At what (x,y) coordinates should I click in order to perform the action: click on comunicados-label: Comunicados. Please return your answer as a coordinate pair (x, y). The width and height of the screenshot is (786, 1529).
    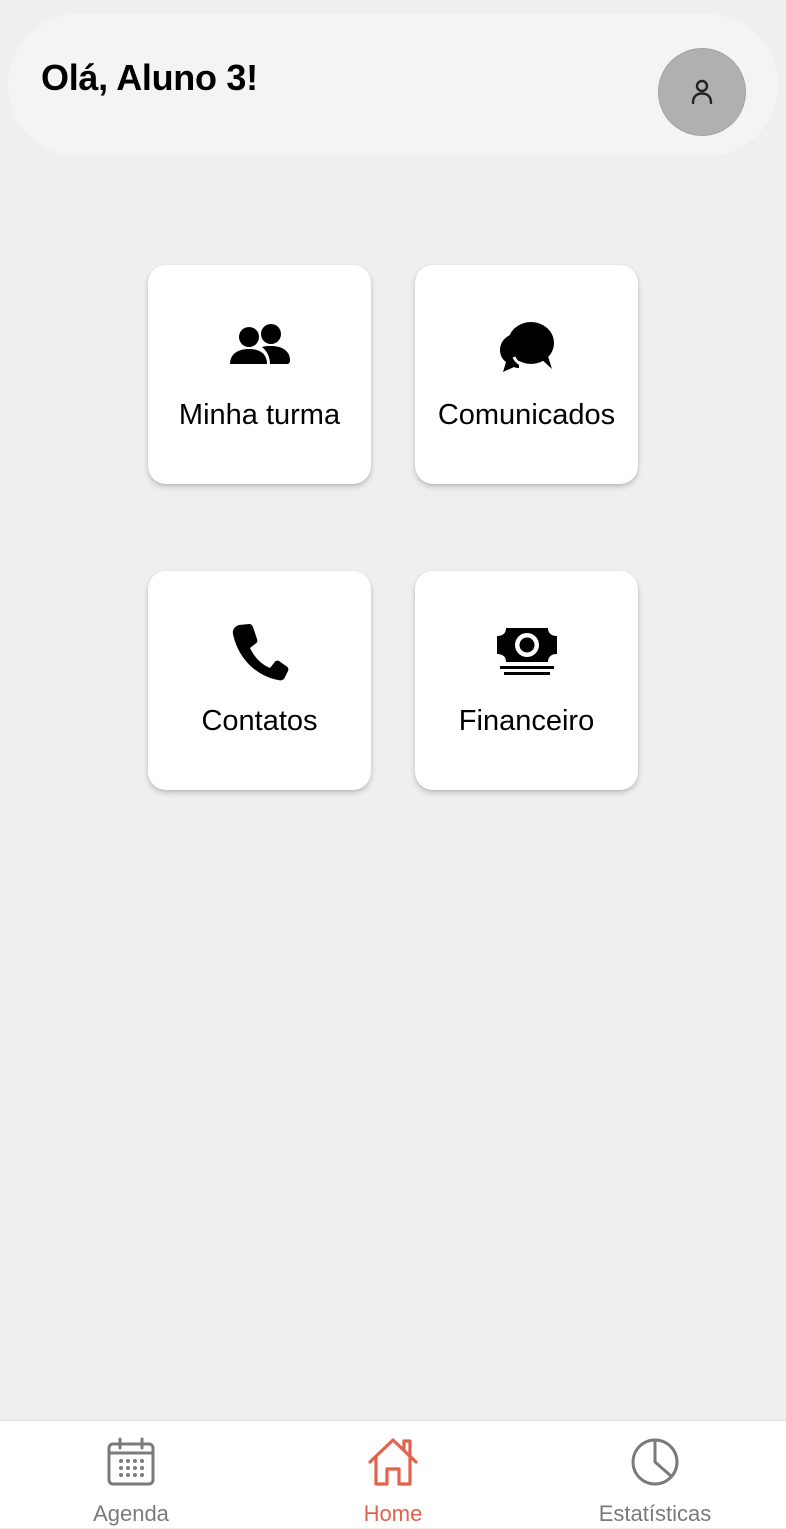
    Looking at the image, I should click on (526, 415).